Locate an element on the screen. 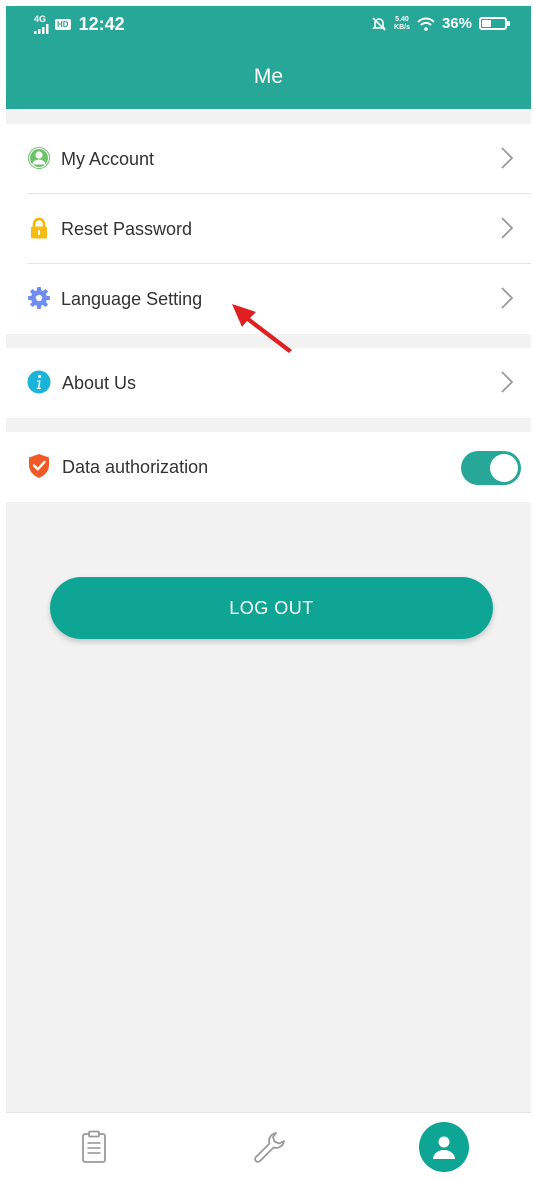 This screenshot has height=1179, width=533. about-group: About Us is located at coordinates (268, 383).